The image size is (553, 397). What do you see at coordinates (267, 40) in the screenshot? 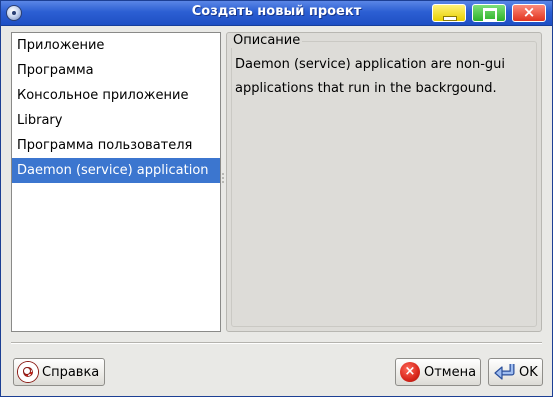
I see `description-legend: Описание` at bounding box center [267, 40].